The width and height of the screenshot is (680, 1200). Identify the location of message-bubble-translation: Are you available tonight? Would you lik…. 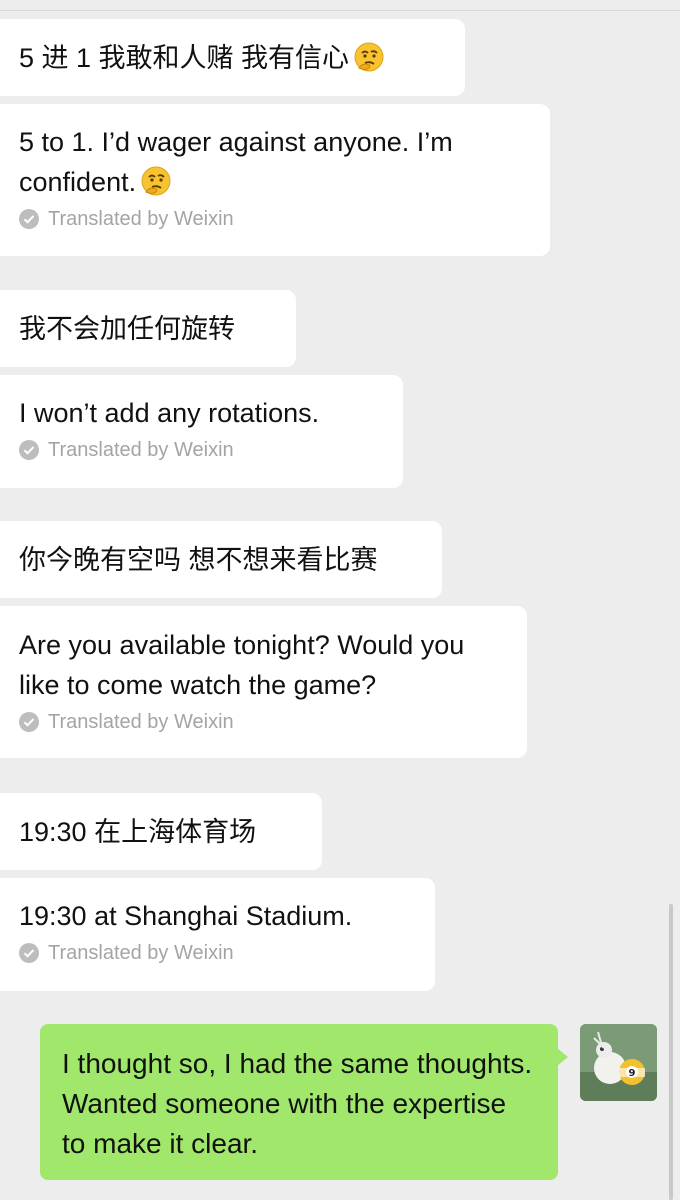
(263, 682).